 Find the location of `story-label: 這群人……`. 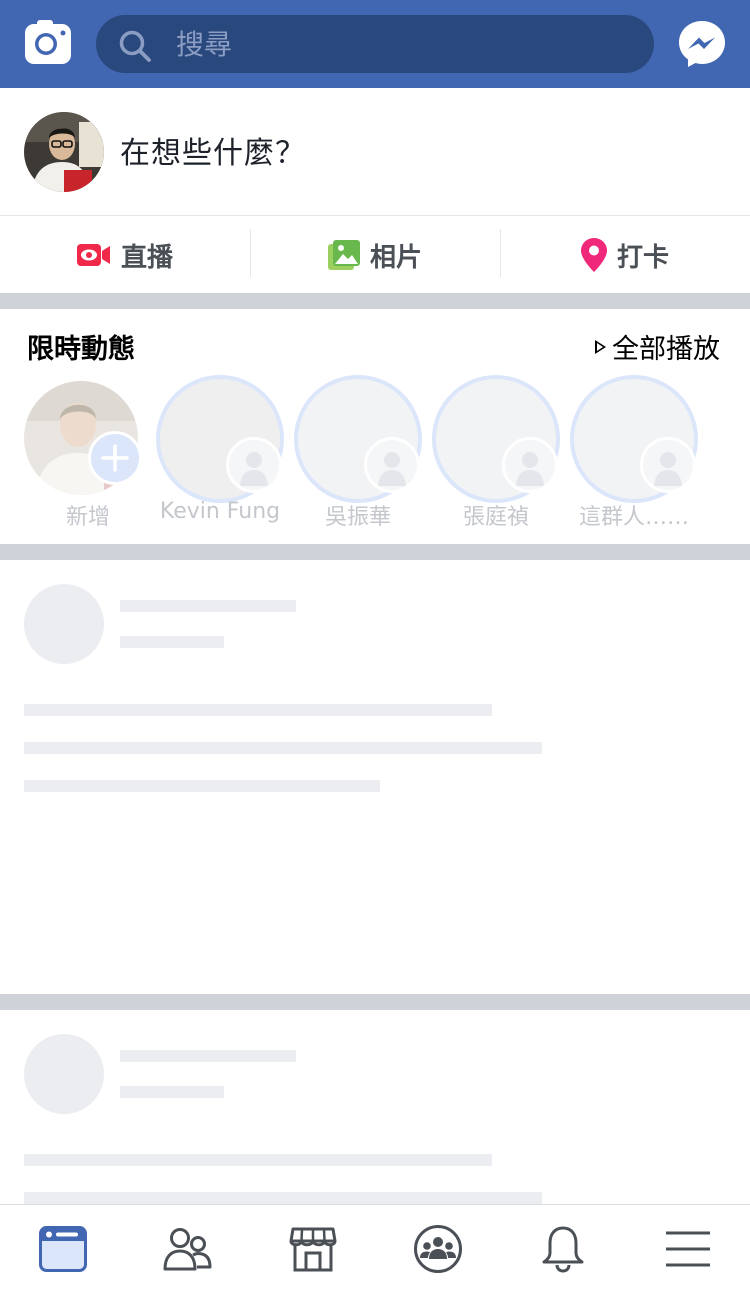

story-label: 這群人…… is located at coordinates (633, 517).